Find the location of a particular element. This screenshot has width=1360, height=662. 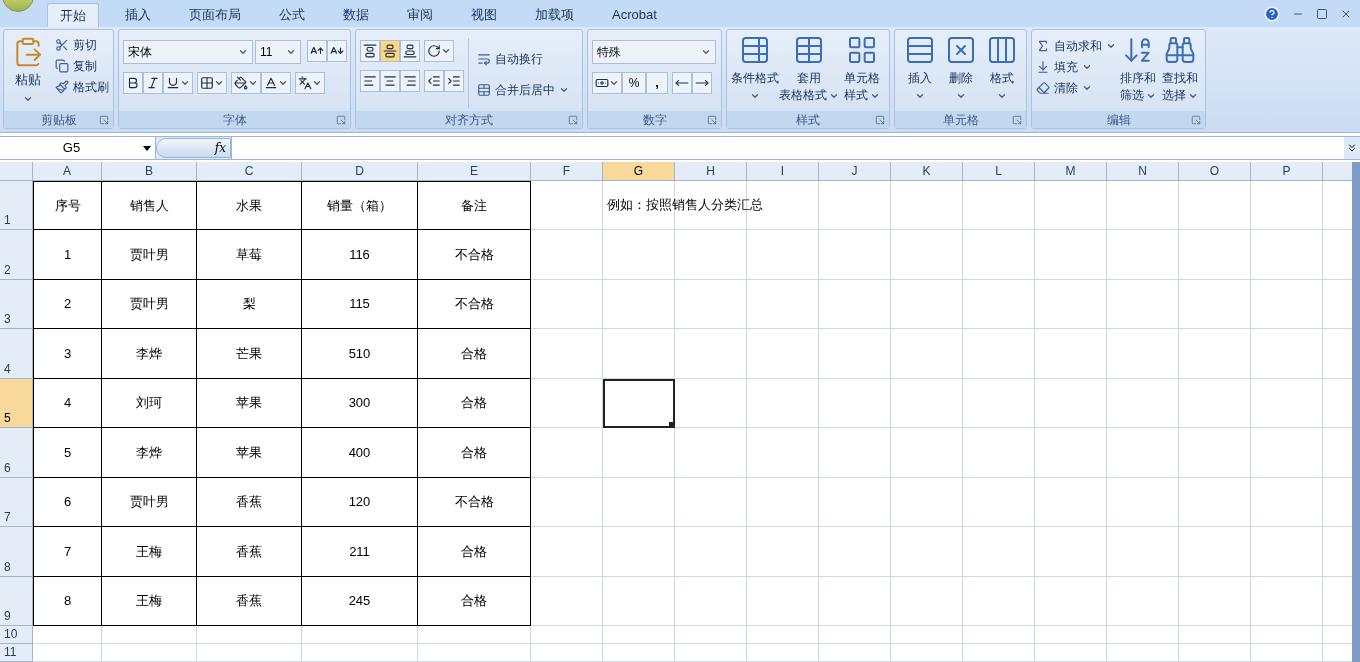

table-cell: 300 is located at coordinates (360, 403).